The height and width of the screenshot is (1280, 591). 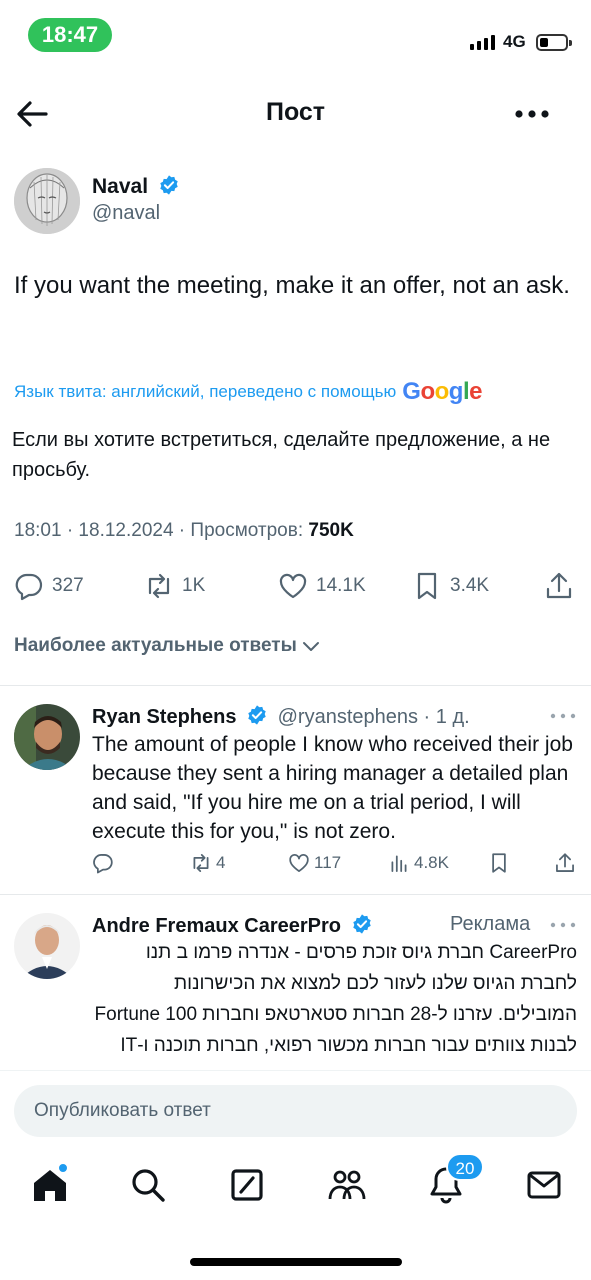 What do you see at coordinates (554, 42) in the screenshot?
I see `battery-icon` at bounding box center [554, 42].